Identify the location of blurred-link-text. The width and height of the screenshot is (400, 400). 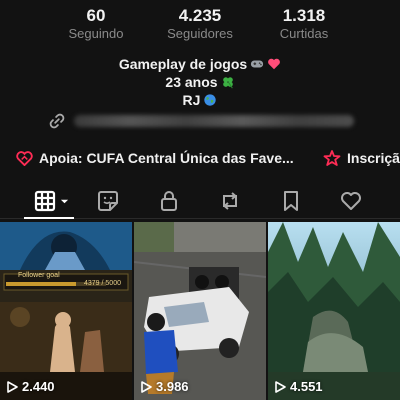
(214, 121).